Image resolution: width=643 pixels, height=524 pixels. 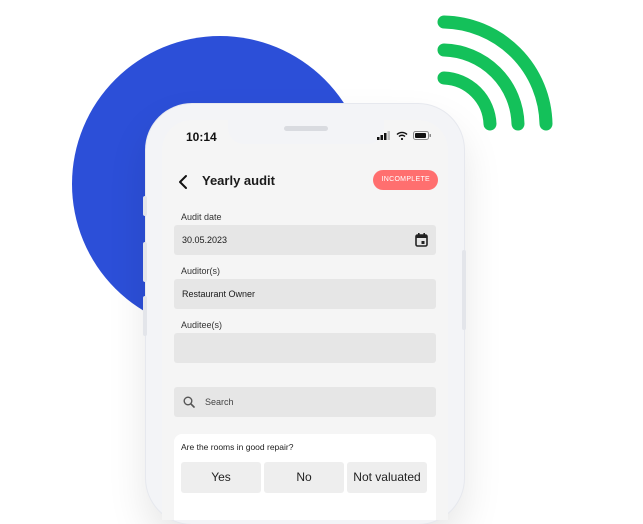 I want to click on header: Yearly audit INCOMPLETE, so click(x=305, y=182).